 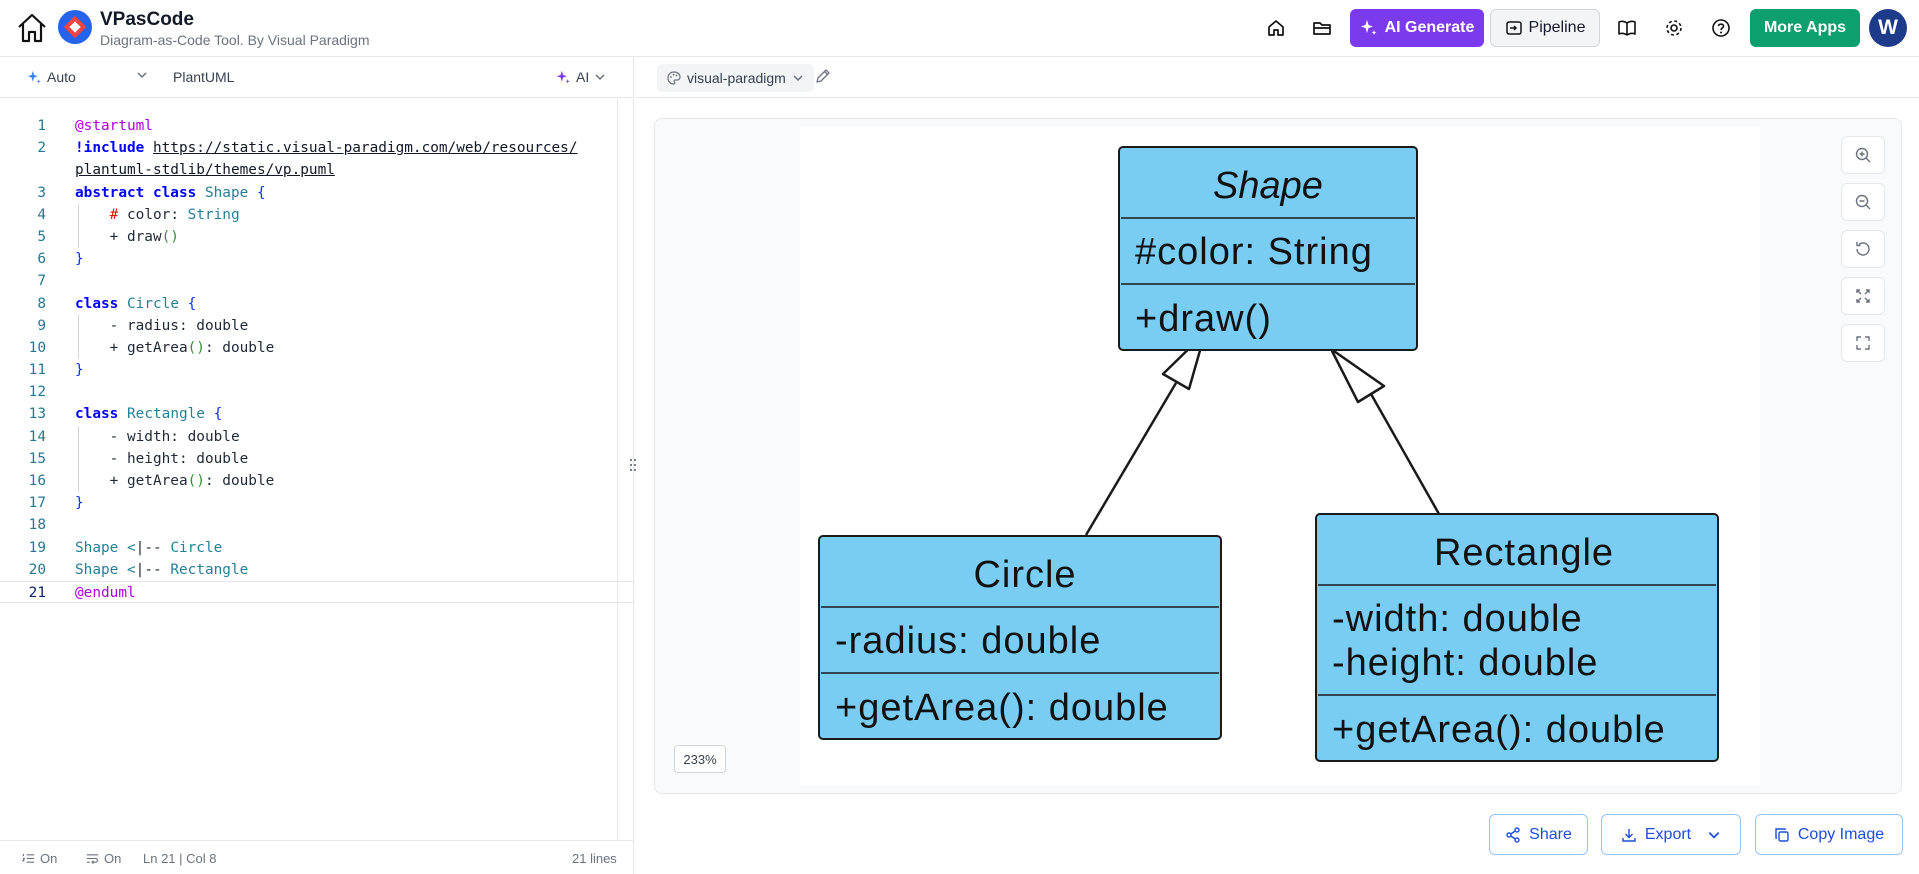 I want to click on code-line: 16 + getArea(): double, so click(x=316, y=481).